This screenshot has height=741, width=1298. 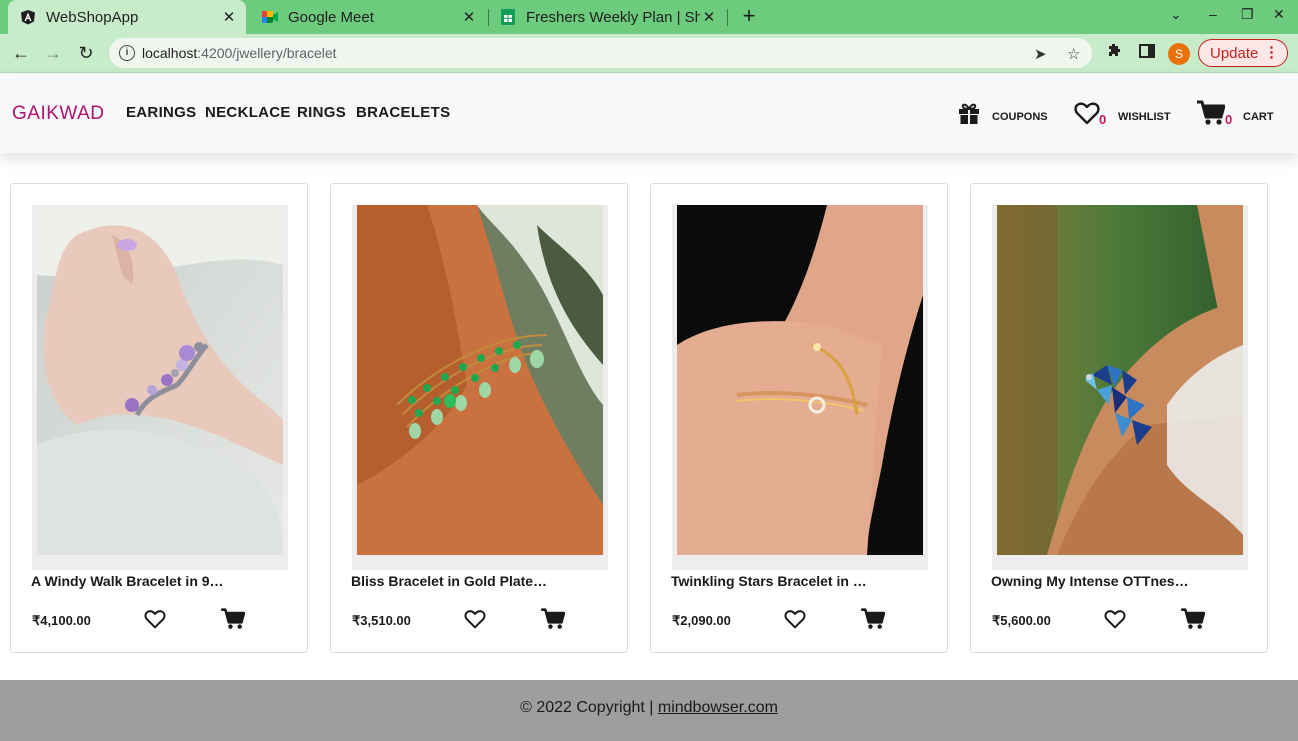 I want to click on cart-count: 0, so click(x=1229, y=119).